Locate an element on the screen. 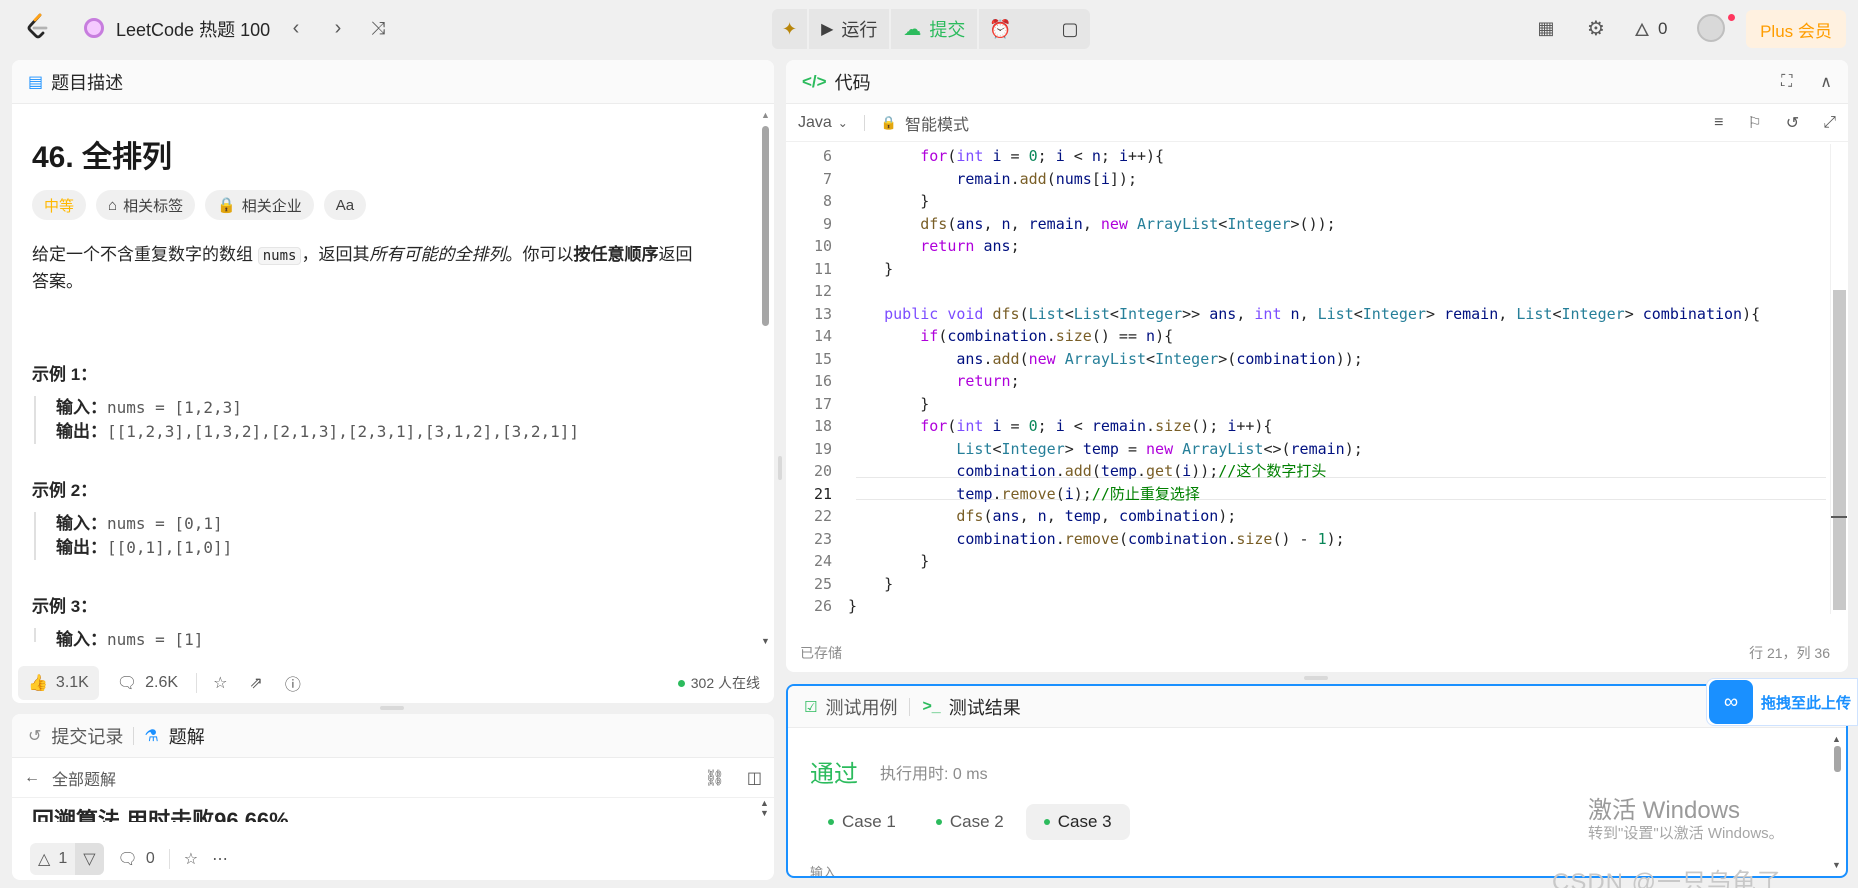  debug-button: ✦ is located at coordinates (789, 29).